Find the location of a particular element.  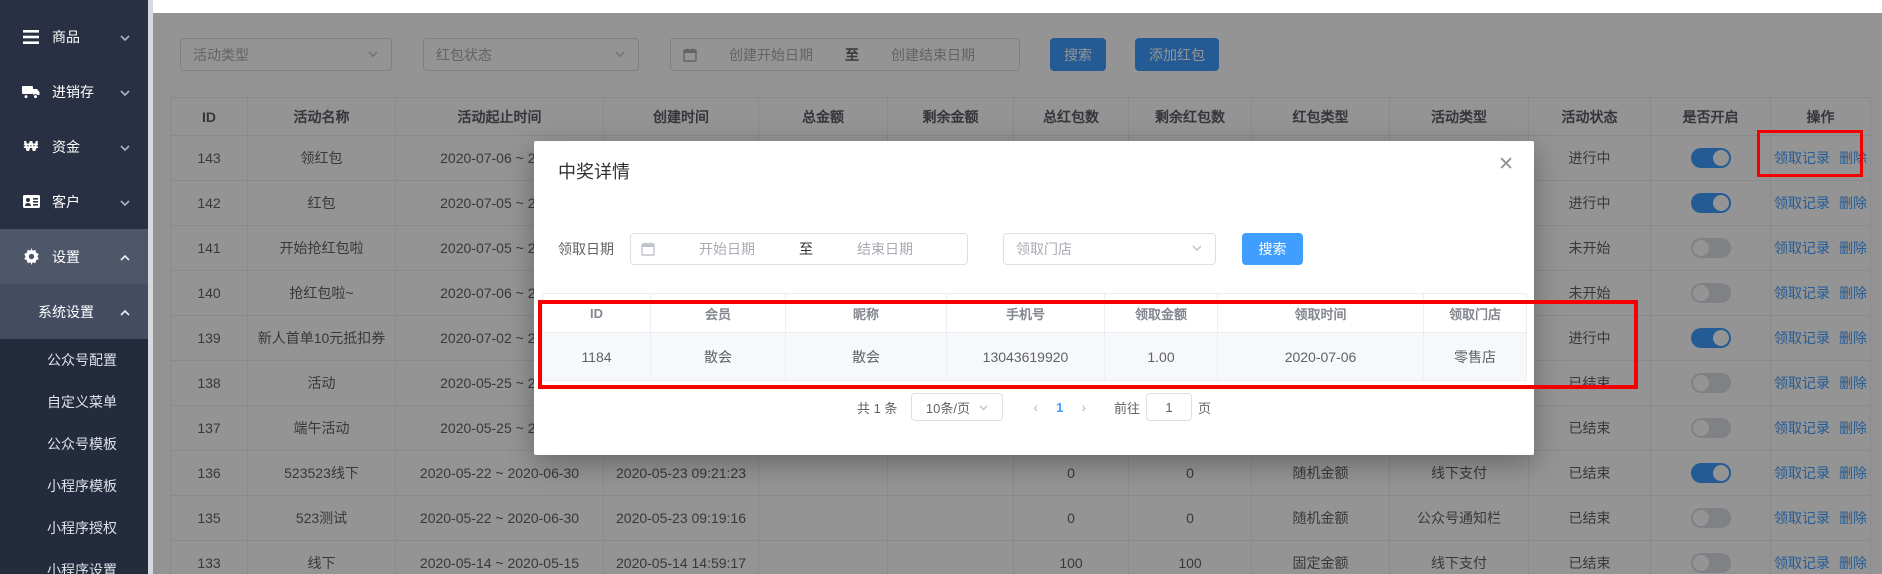

modal-cell: 1.00 is located at coordinates (1161, 356).